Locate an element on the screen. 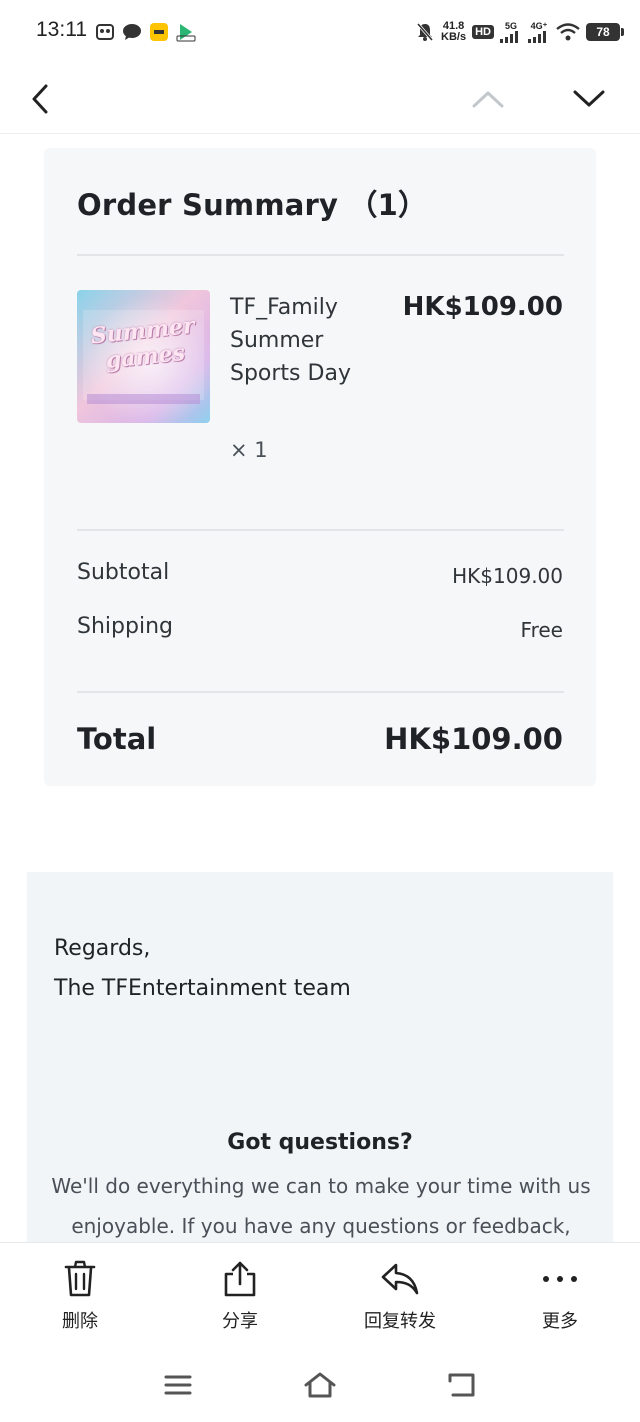  product-quantity: × 1 is located at coordinates (249, 450).